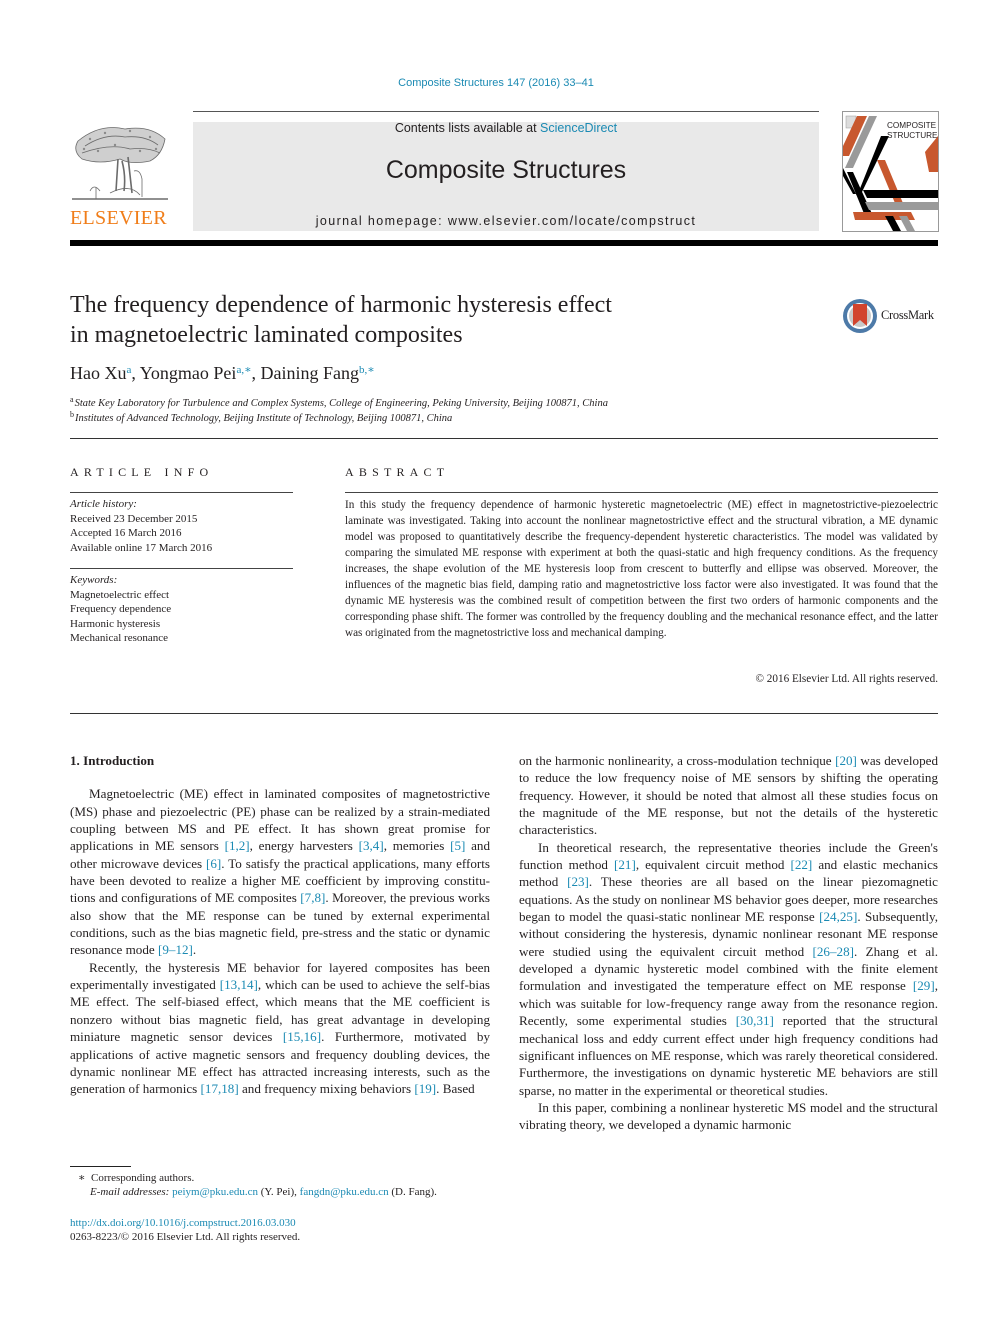 The width and height of the screenshot is (992, 1323). I want to click on reference-link: [21], so click(625, 864).